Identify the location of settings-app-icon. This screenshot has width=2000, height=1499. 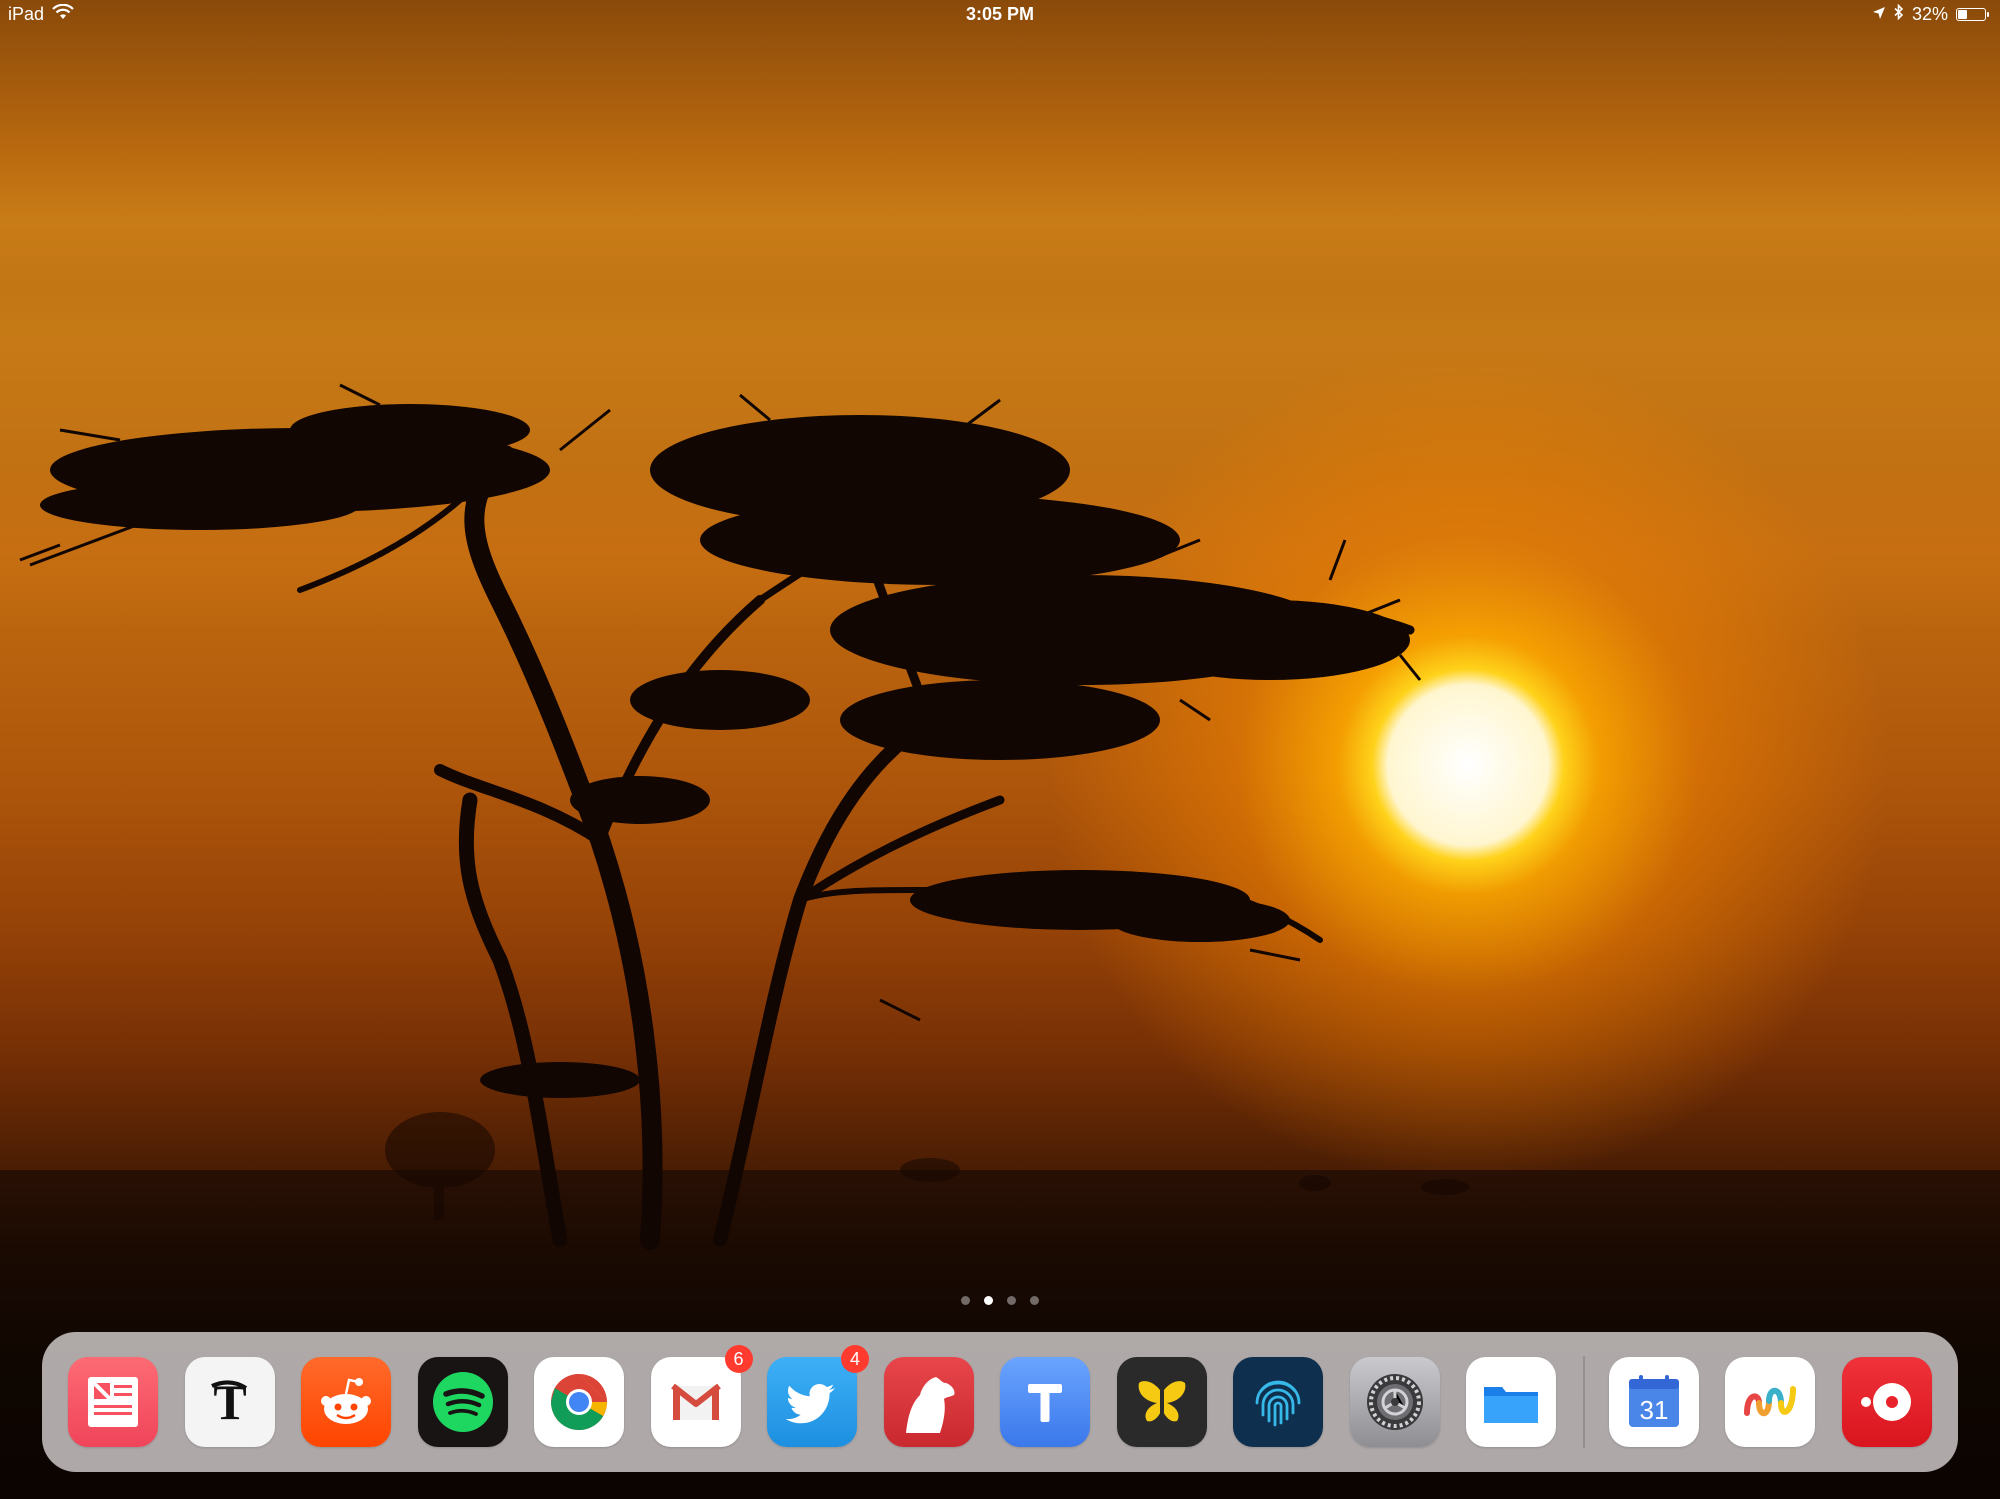
(1394, 1402).